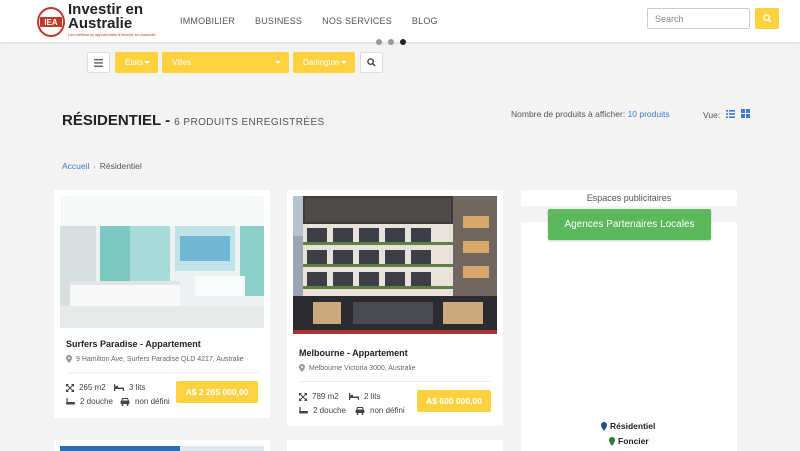 Image resolution: width=800 pixels, height=451 pixels. Describe the element at coordinates (357, 21) in the screenshot. I see `nav-nos-services: NOS SERVICES` at that location.